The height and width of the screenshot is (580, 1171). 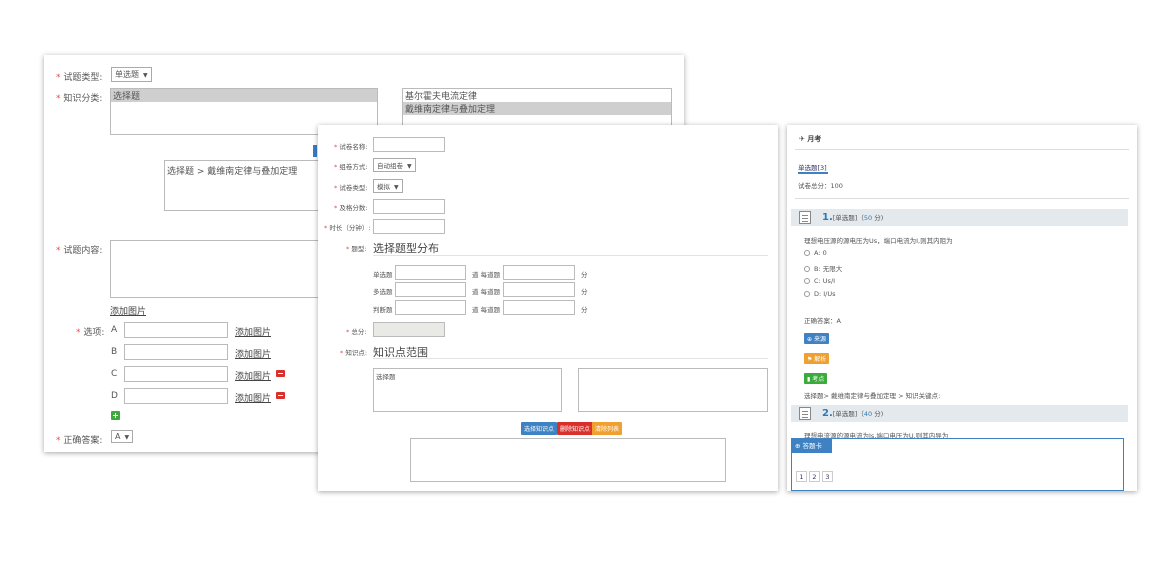 What do you see at coordinates (813, 173) in the screenshot?
I see `tab-underline` at bounding box center [813, 173].